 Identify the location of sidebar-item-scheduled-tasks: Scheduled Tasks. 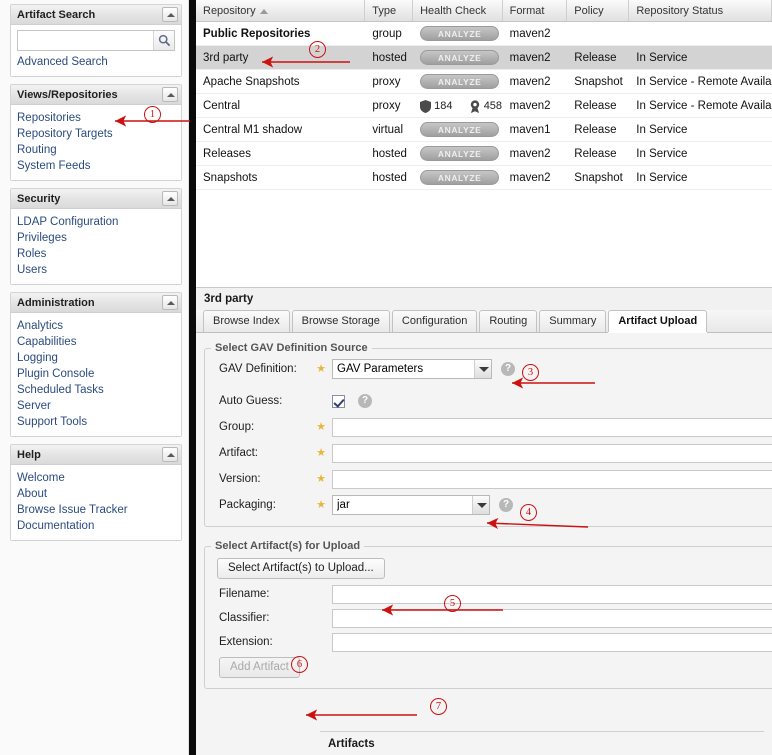
(96, 390).